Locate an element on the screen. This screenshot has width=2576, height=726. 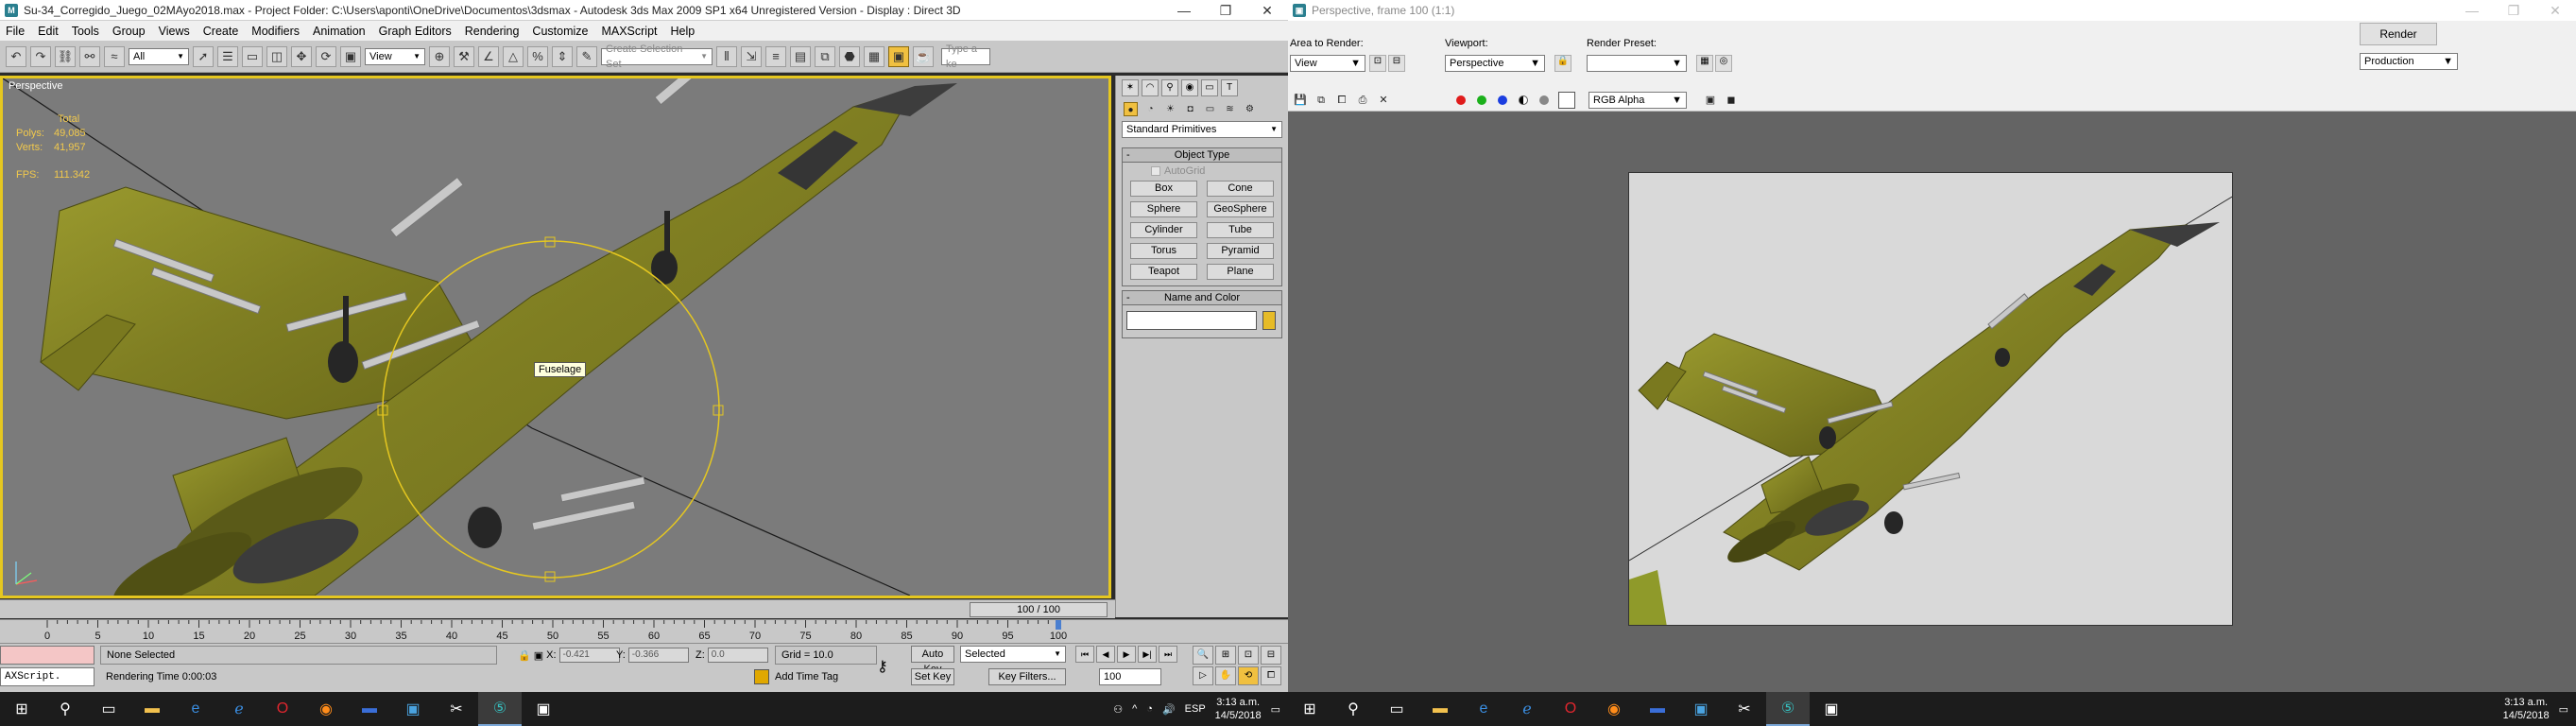
geosphere-button: GeoSphere is located at coordinates (1240, 209).